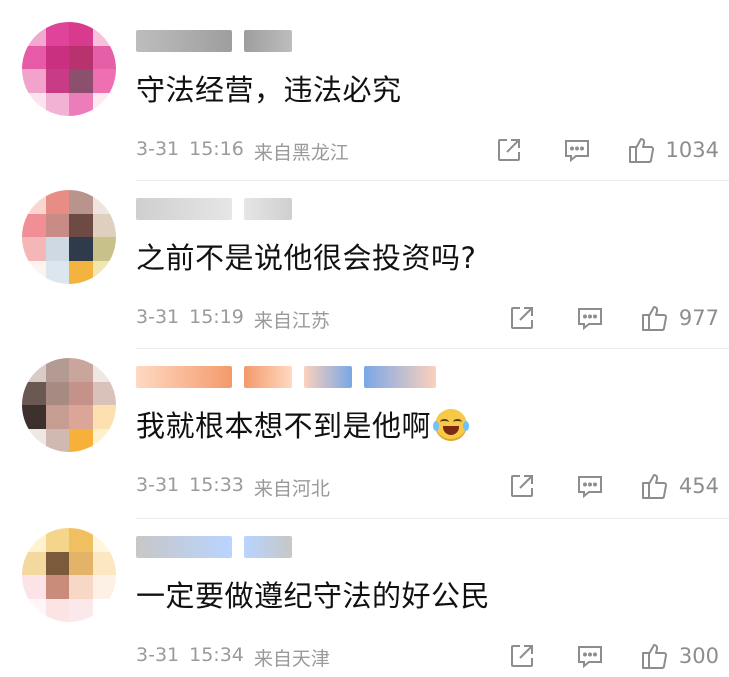  I want to click on comment-actions: 300, so click(613, 656).